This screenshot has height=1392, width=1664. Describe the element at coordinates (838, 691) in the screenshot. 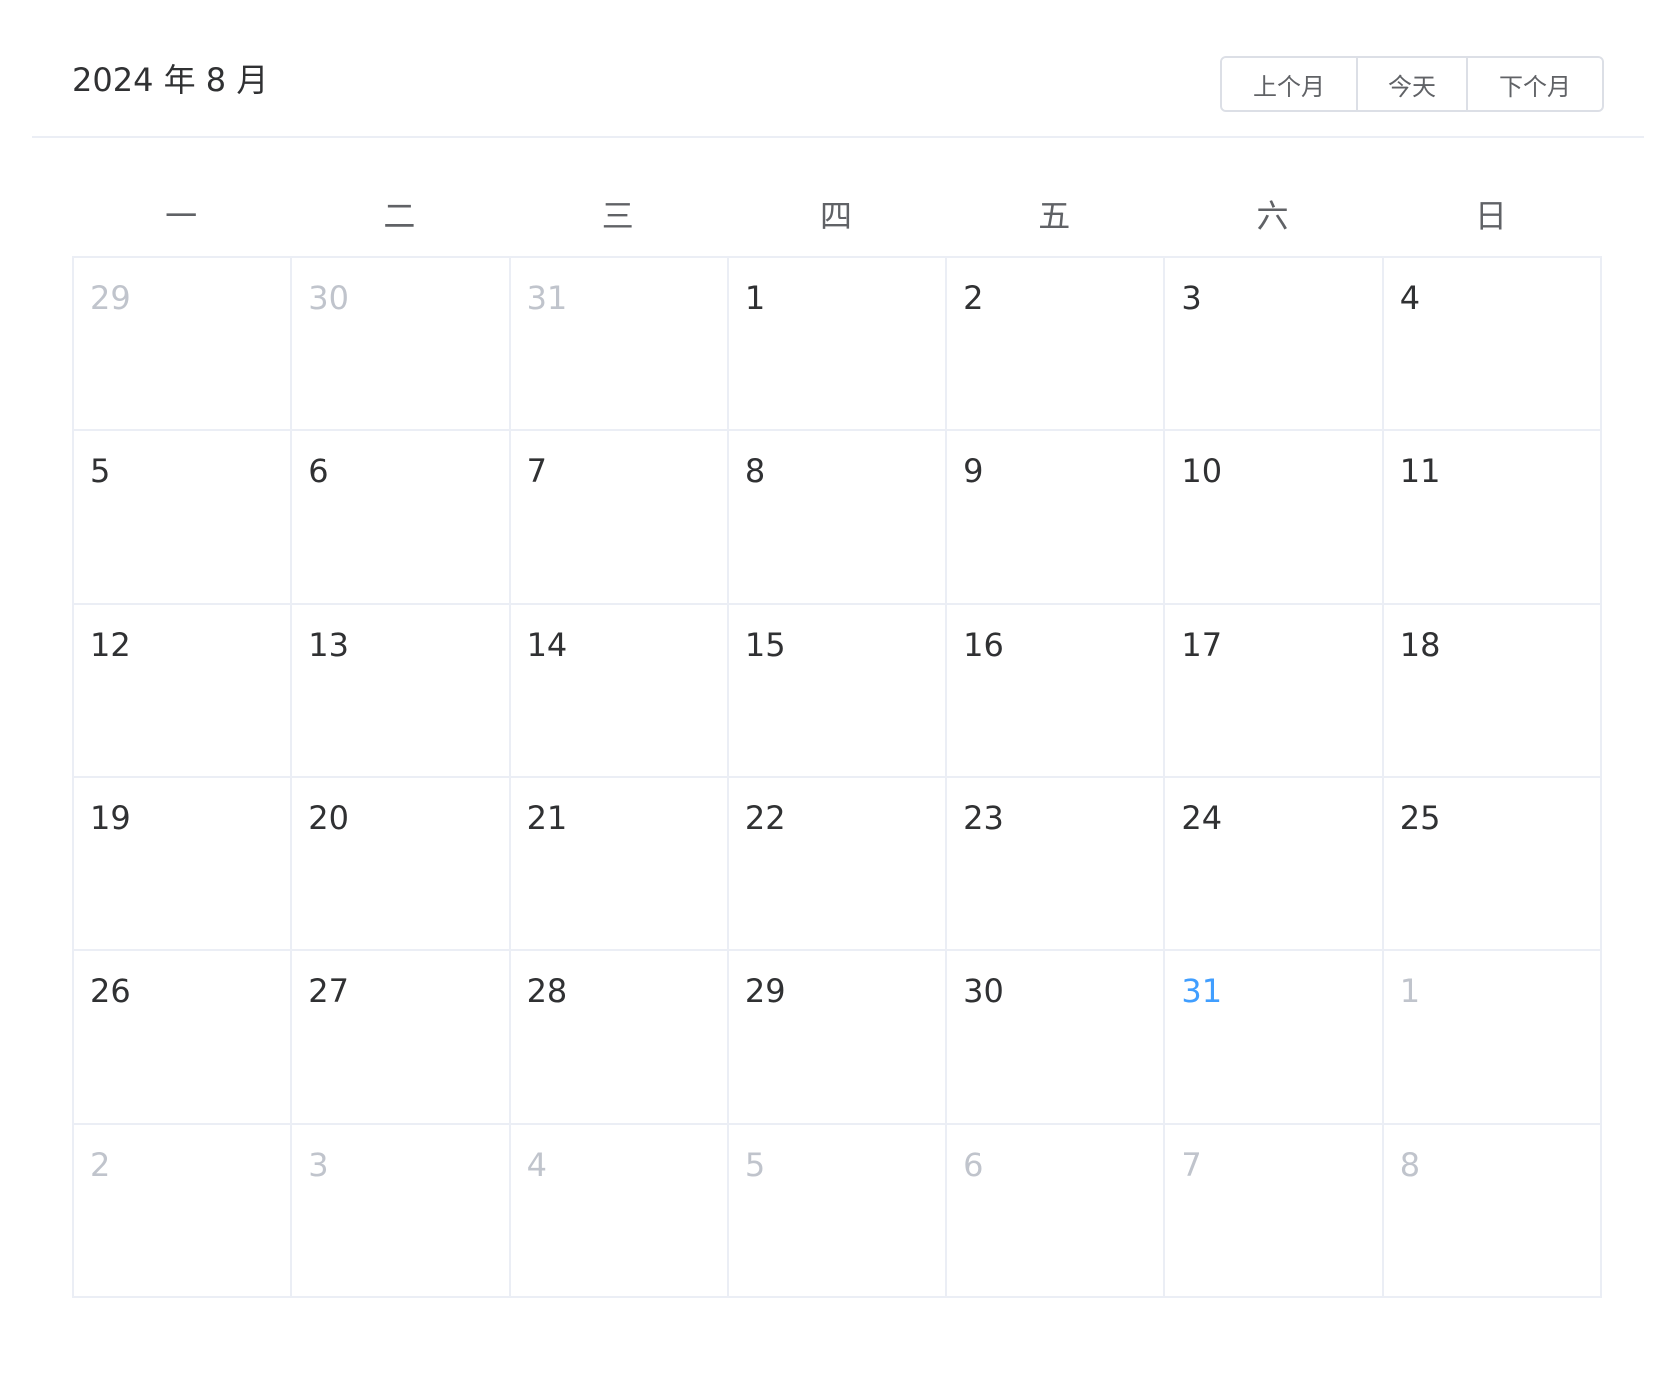

I see `calendar-day-cell: 15` at that location.